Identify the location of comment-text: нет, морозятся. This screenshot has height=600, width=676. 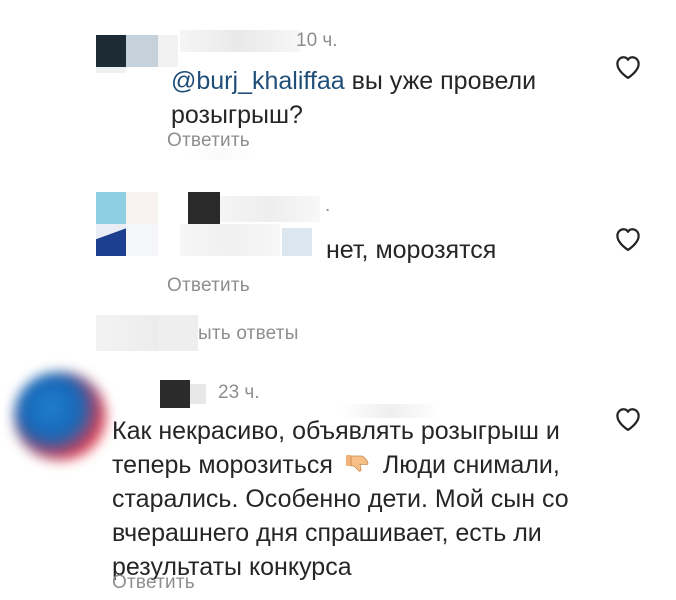
(411, 250).